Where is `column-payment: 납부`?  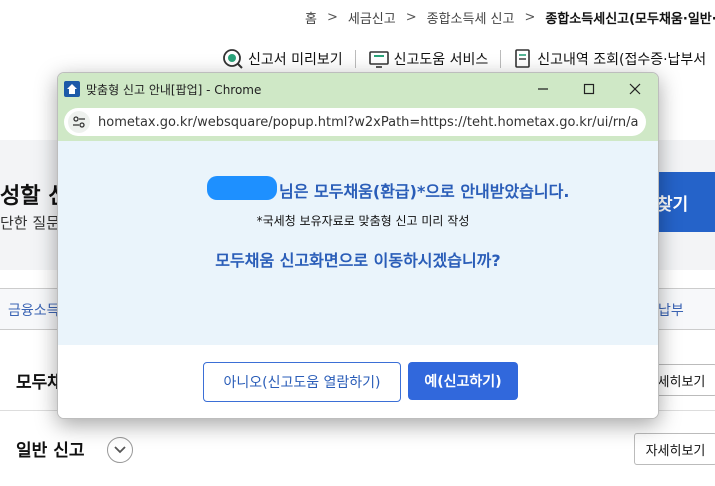 column-payment: 납부 is located at coordinates (671, 311).